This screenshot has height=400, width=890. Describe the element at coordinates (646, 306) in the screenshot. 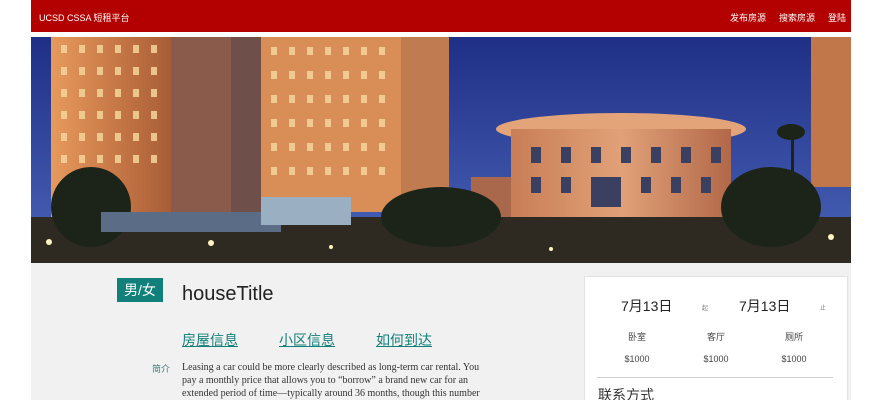

I see `start-date: 7月13日` at that location.